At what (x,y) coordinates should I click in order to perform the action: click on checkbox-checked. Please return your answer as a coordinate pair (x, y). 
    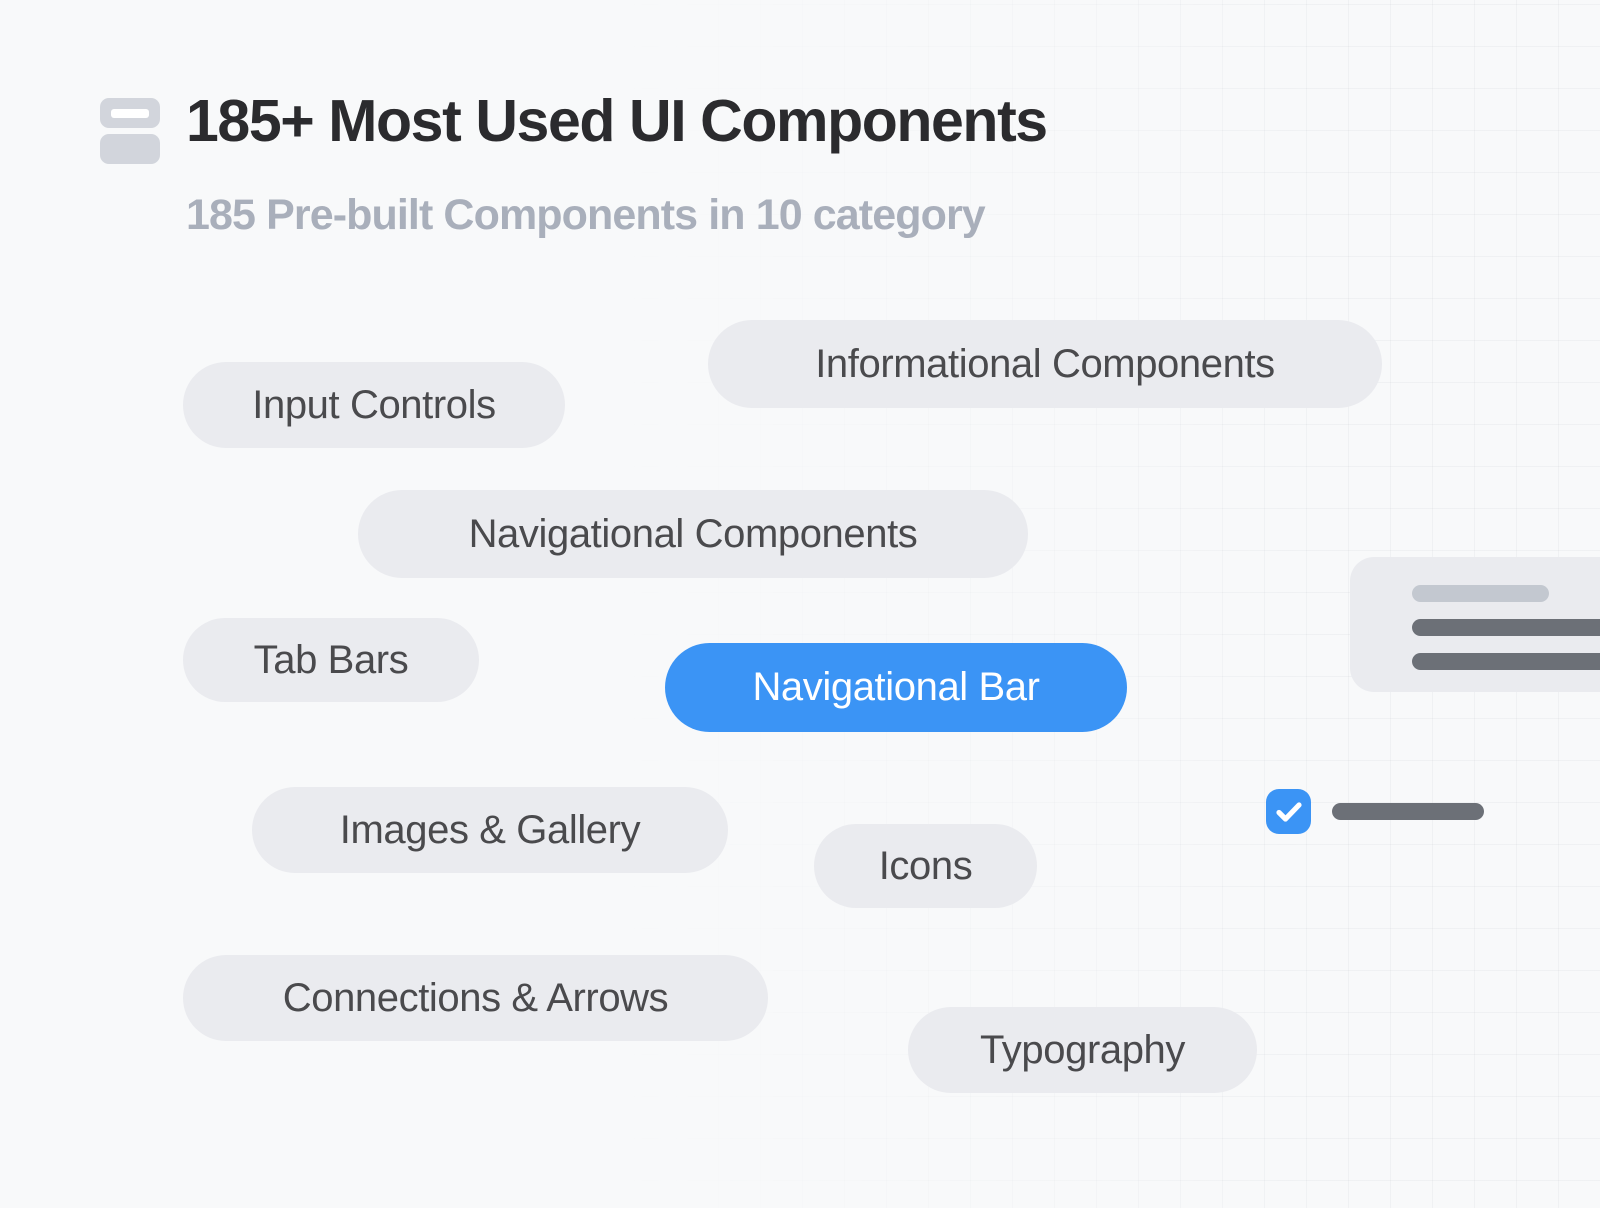
    Looking at the image, I should click on (1288, 811).